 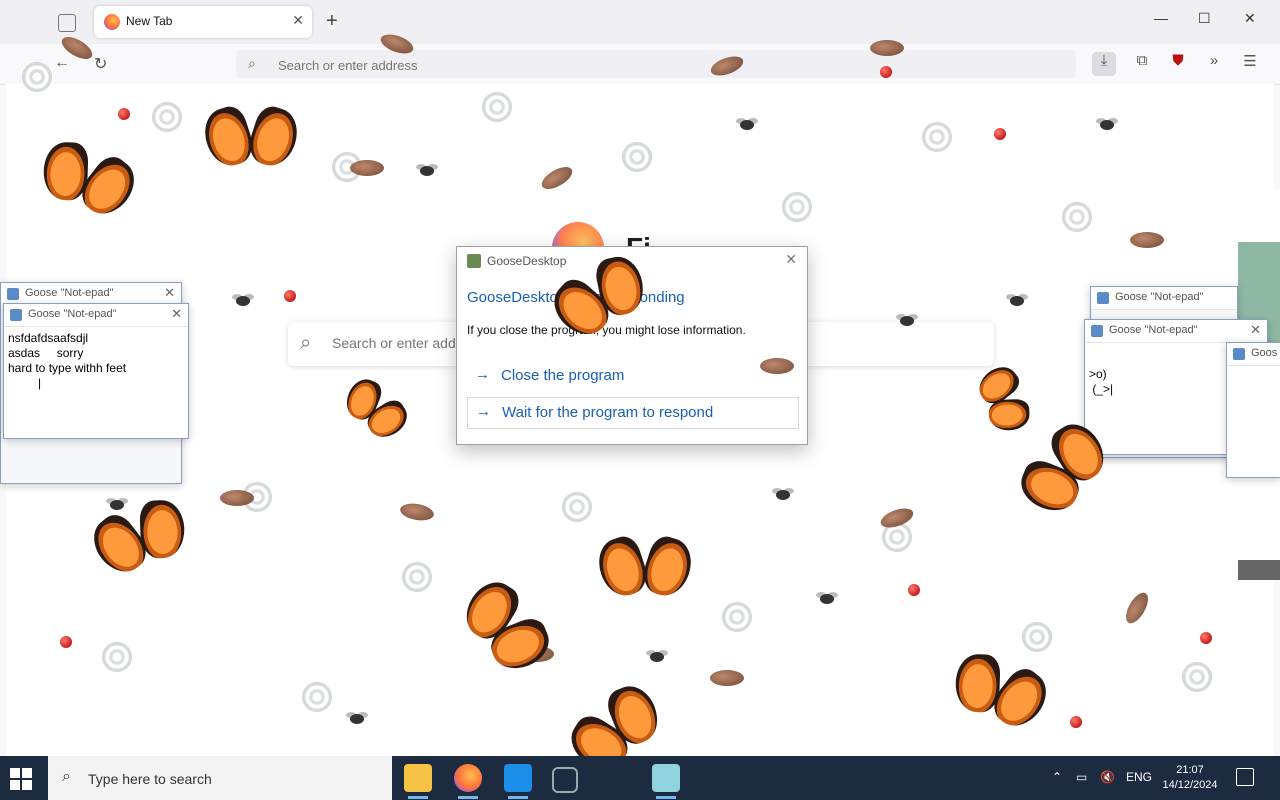 I want to click on notification-icon, so click(x=1245, y=777).